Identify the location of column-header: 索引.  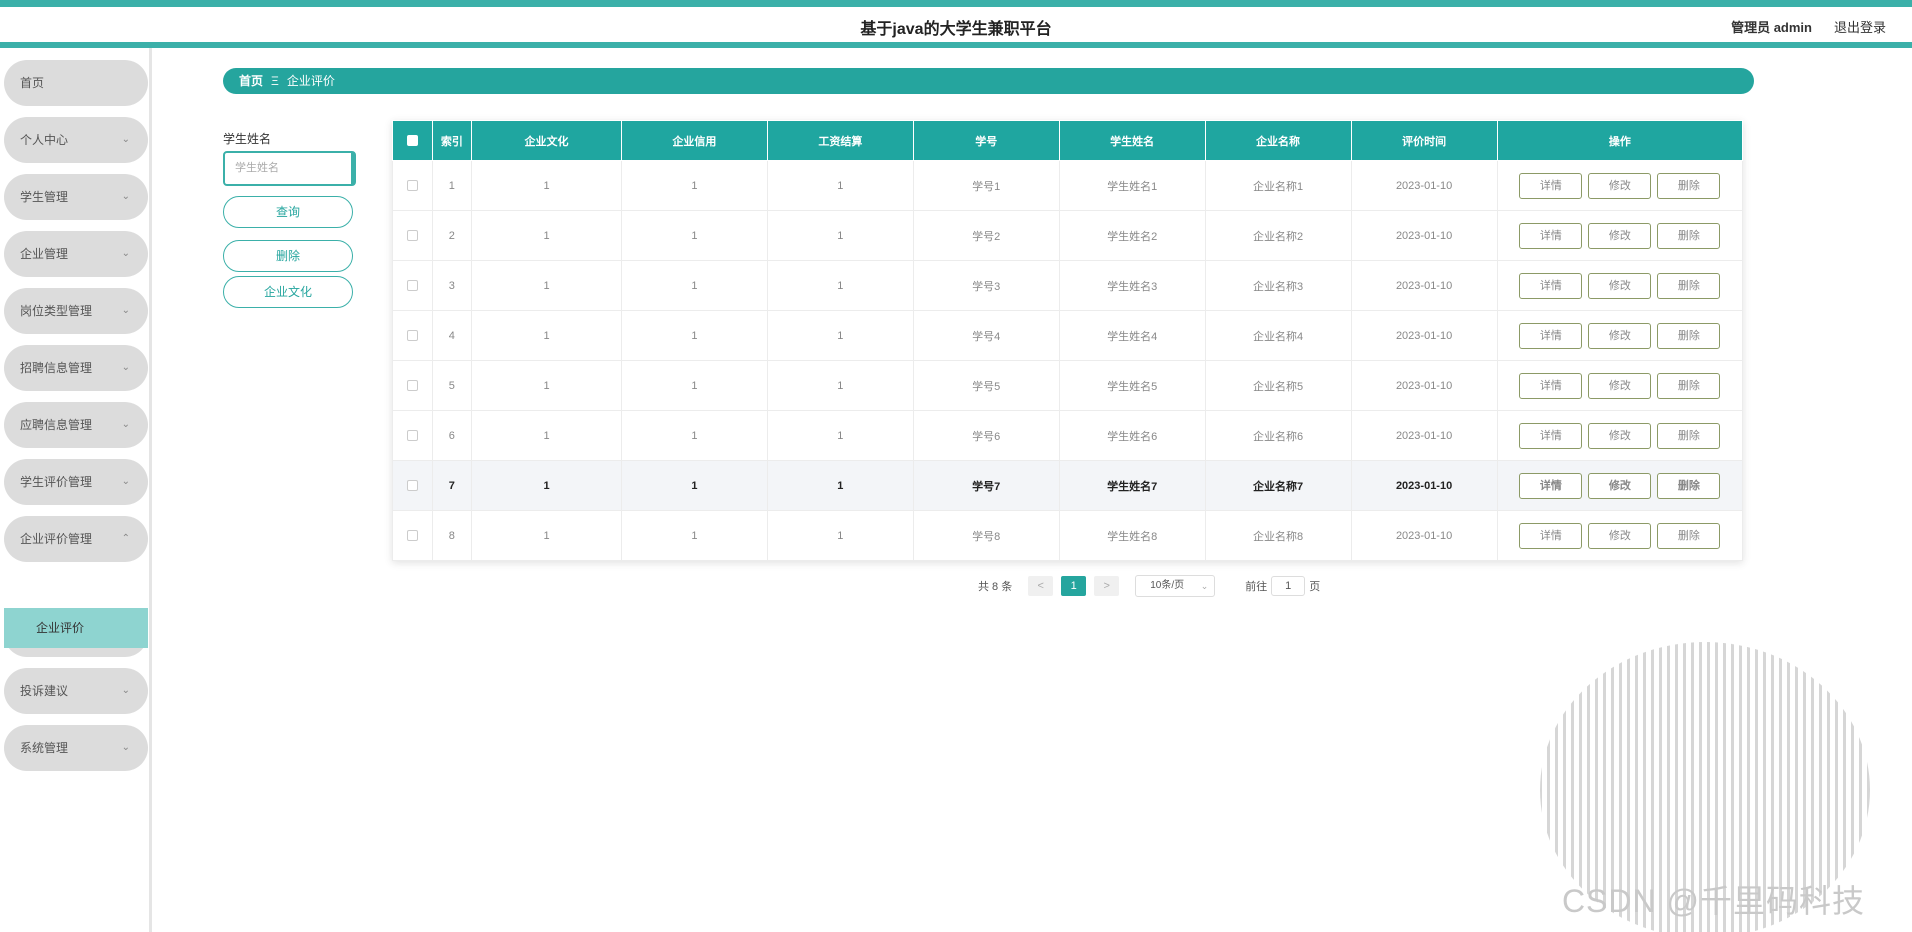
(452, 140).